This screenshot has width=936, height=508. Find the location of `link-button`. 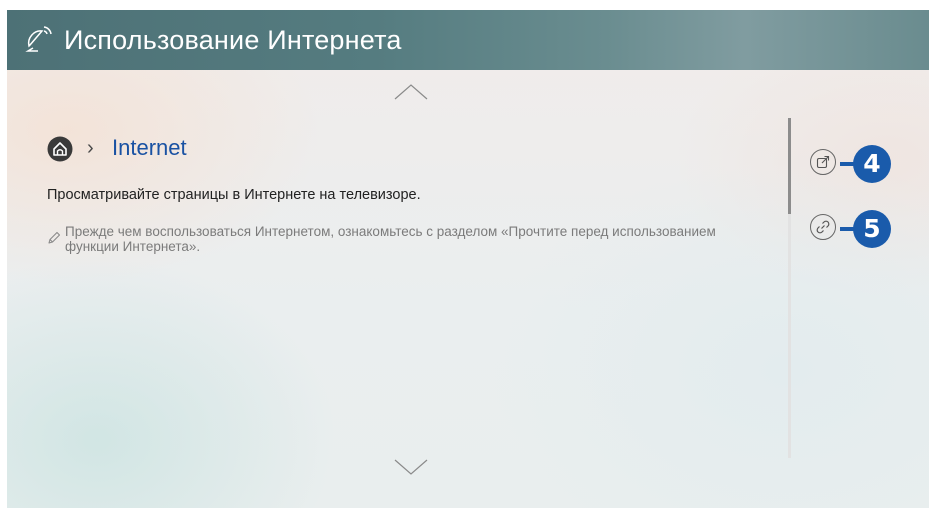

link-button is located at coordinates (823, 227).